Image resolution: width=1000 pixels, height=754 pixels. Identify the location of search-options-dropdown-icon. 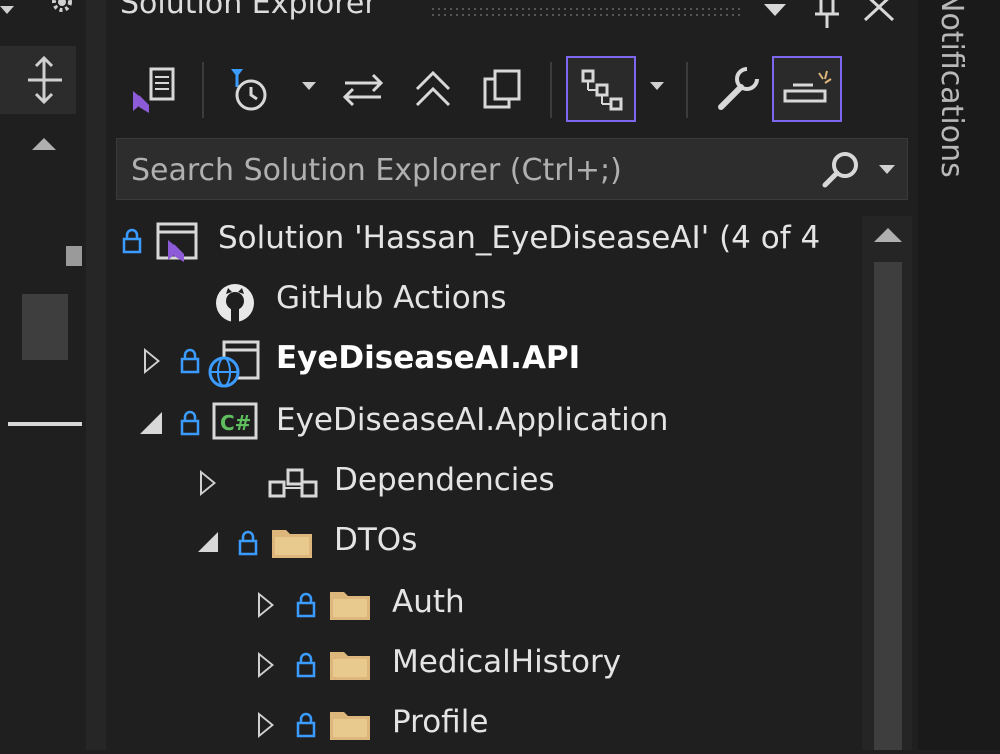
(887, 169).